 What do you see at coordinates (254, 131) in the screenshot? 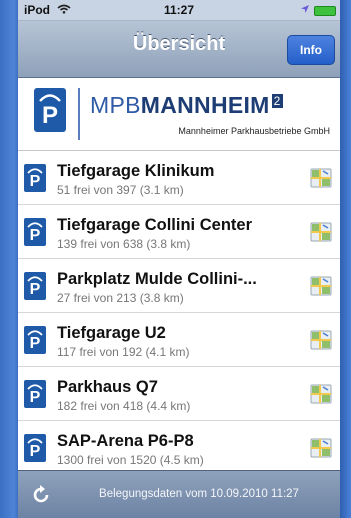
I see `brand-tagline: Mannheimer Parkhausbetriebe GmbH` at bounding box center [254, 131].